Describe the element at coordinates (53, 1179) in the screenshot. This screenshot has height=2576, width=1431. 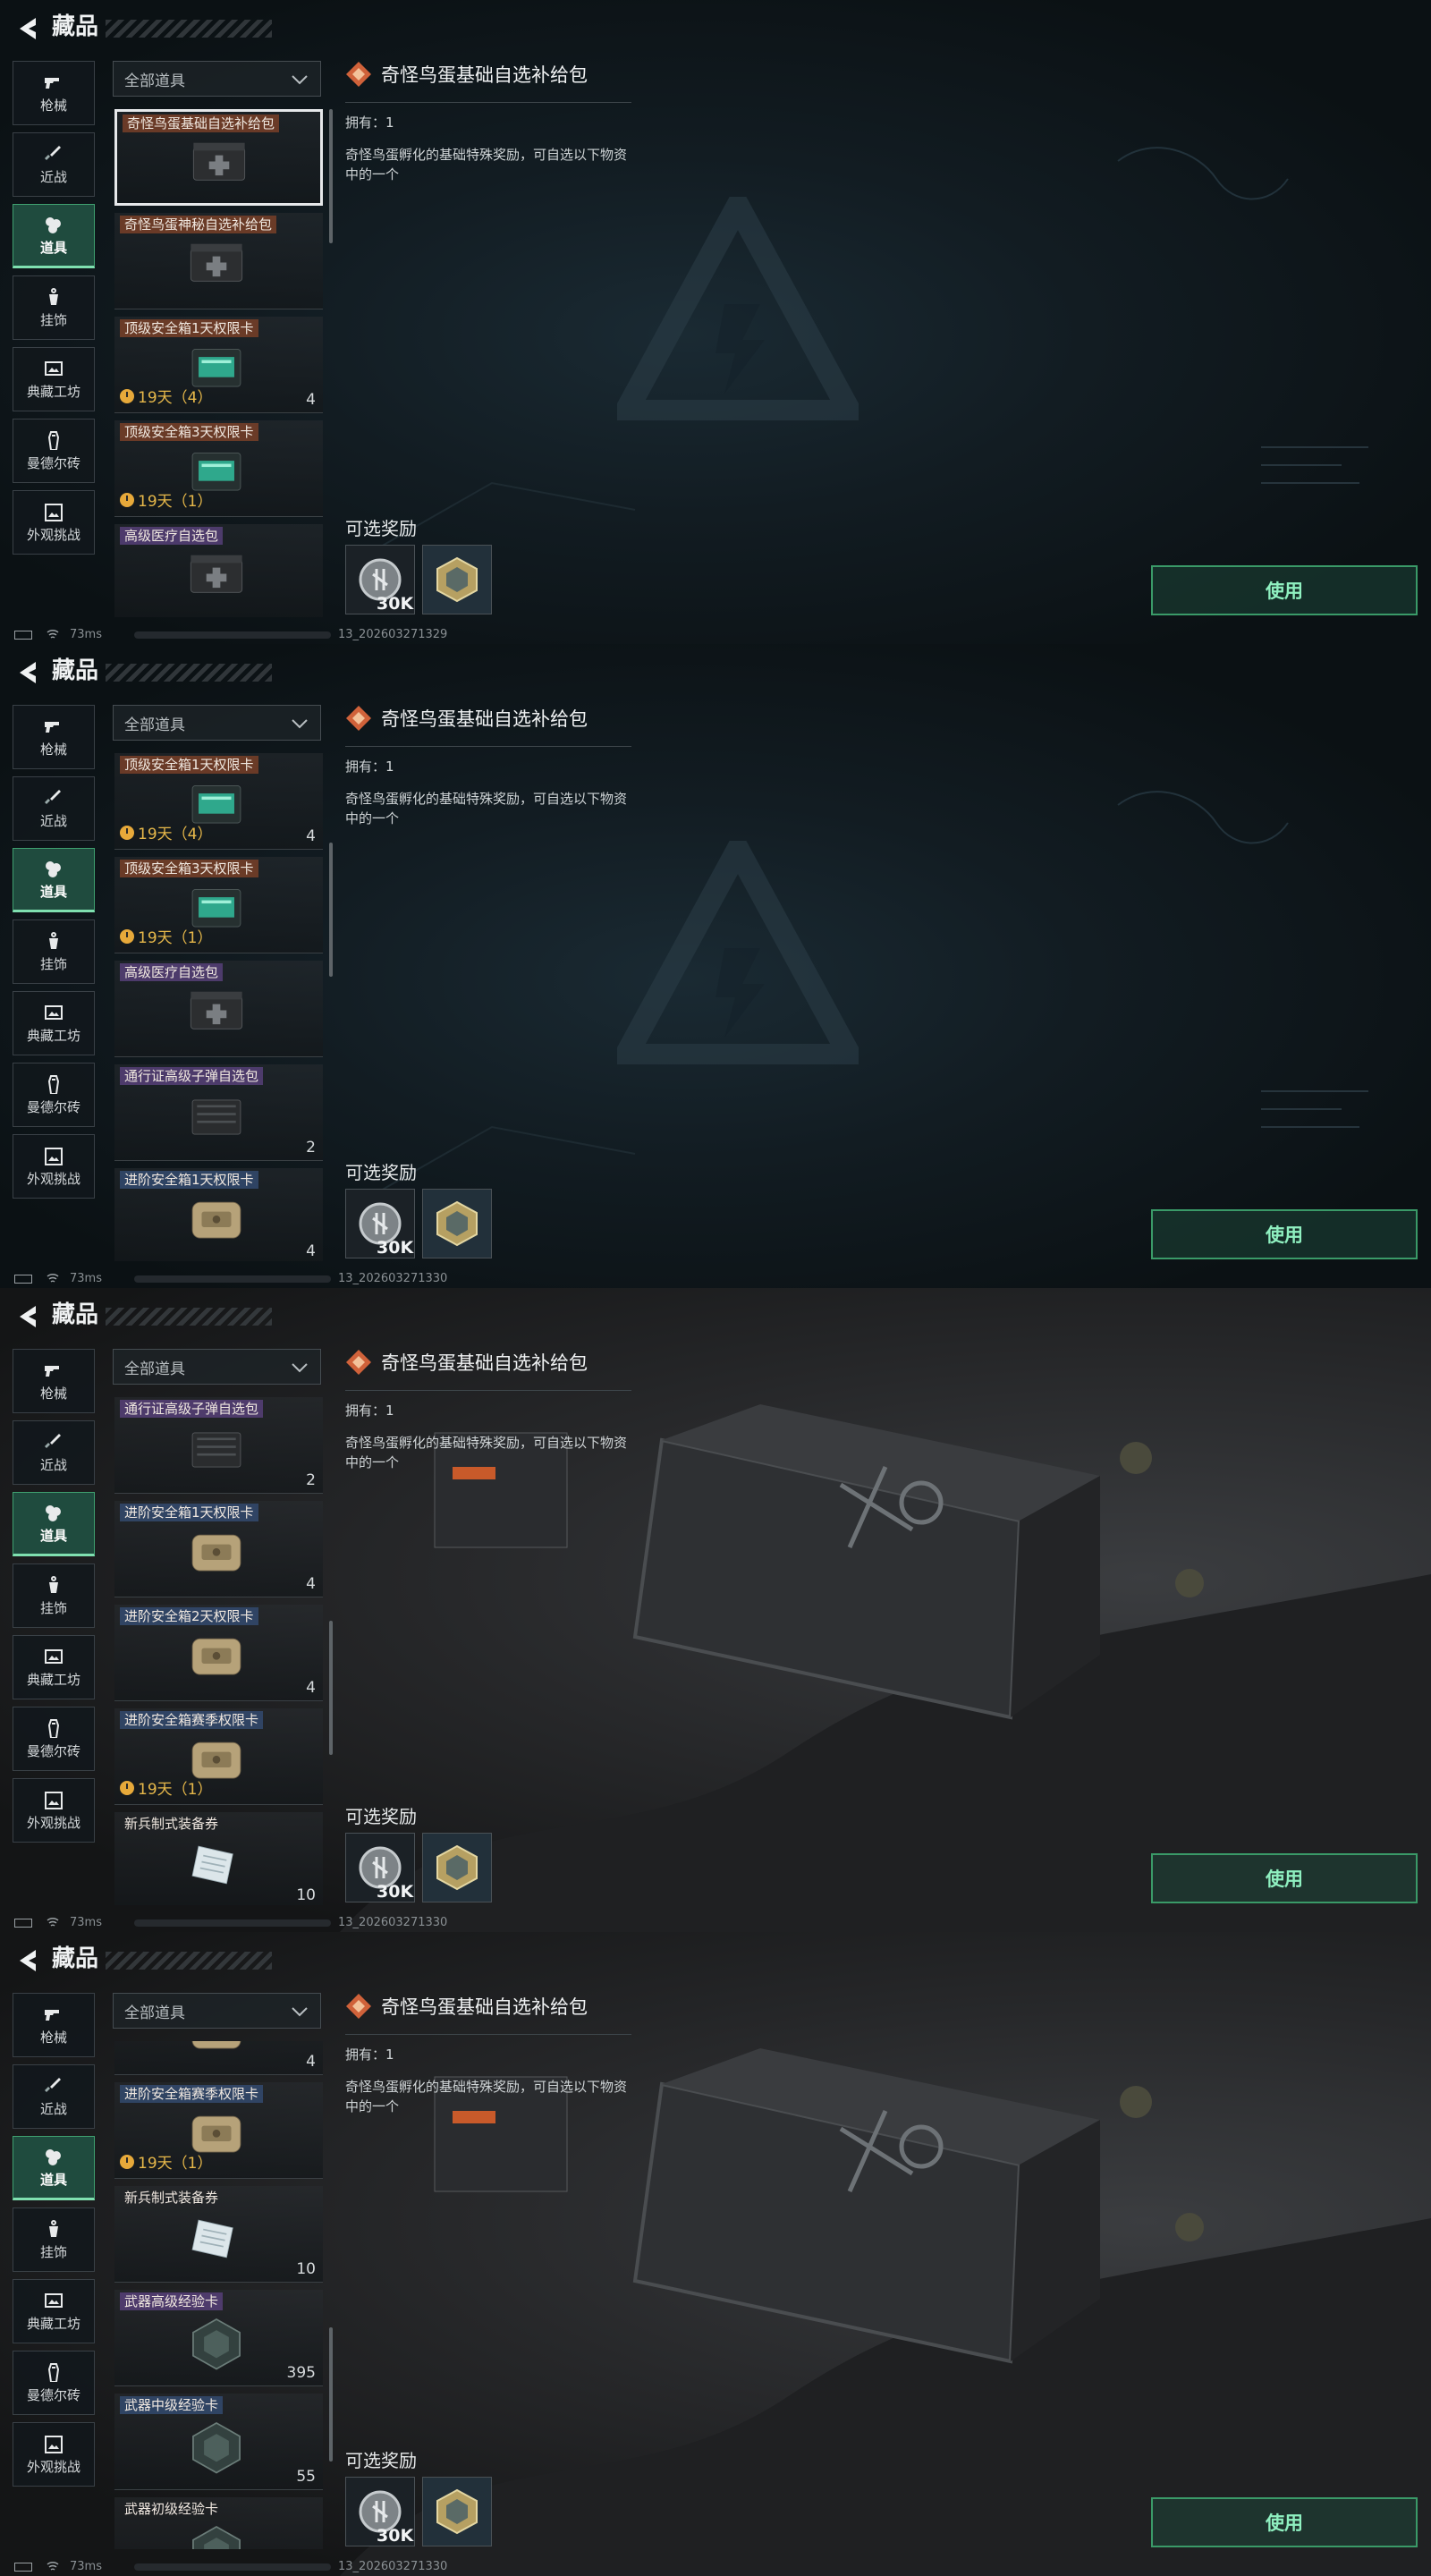
I see `category-label: 外观挑战` at that location.